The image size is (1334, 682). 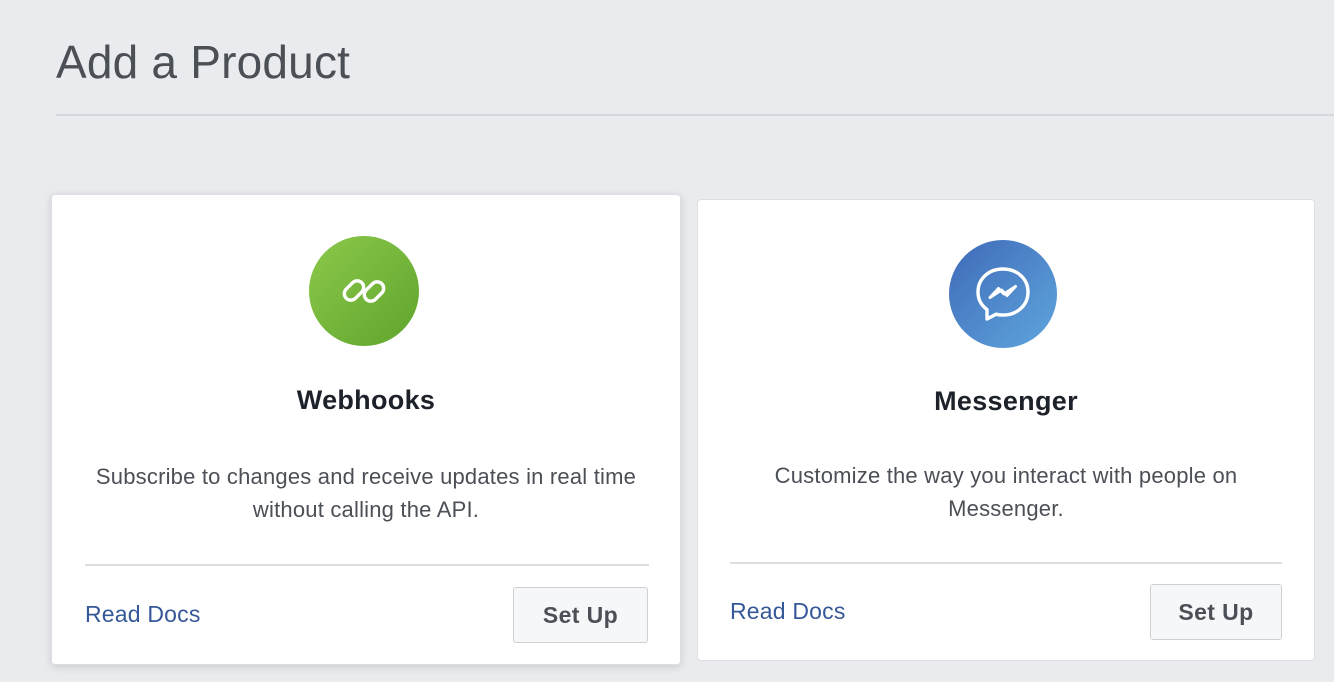 What do you see at coordinates (203, 62) in the screenshot?
I see `page-title: Add a Product` at bounding box center [203, 62].